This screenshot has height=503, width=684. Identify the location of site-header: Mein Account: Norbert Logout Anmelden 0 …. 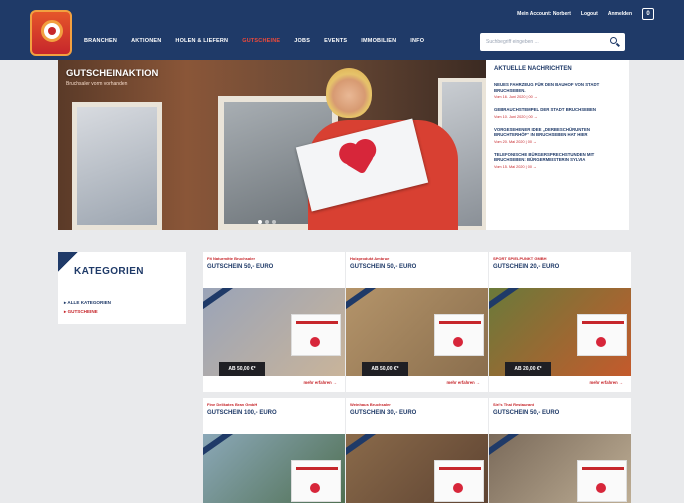
(342, 30).